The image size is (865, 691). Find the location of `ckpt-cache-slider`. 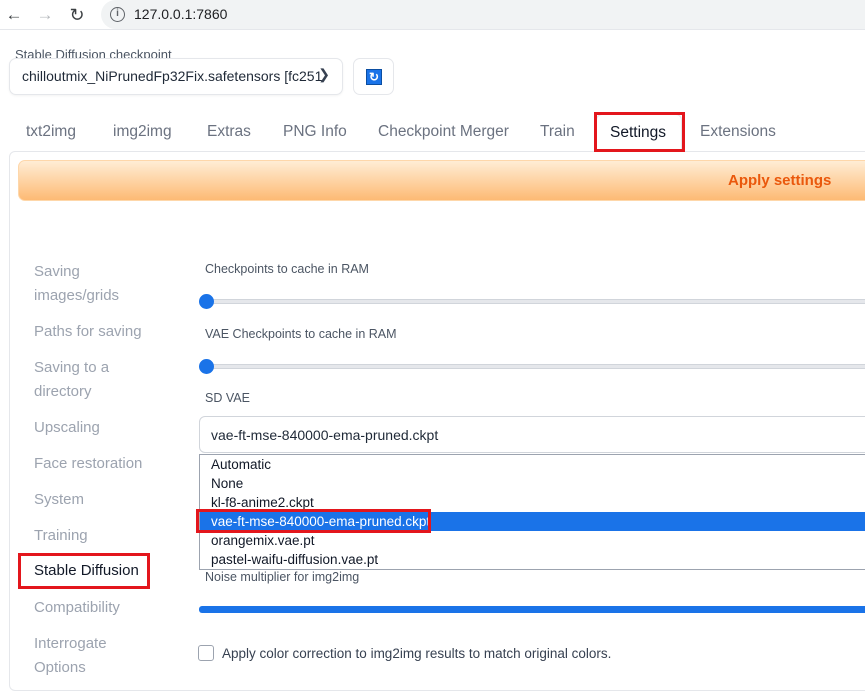

ckpt-cache-slider is located at coordinates (535, 301).